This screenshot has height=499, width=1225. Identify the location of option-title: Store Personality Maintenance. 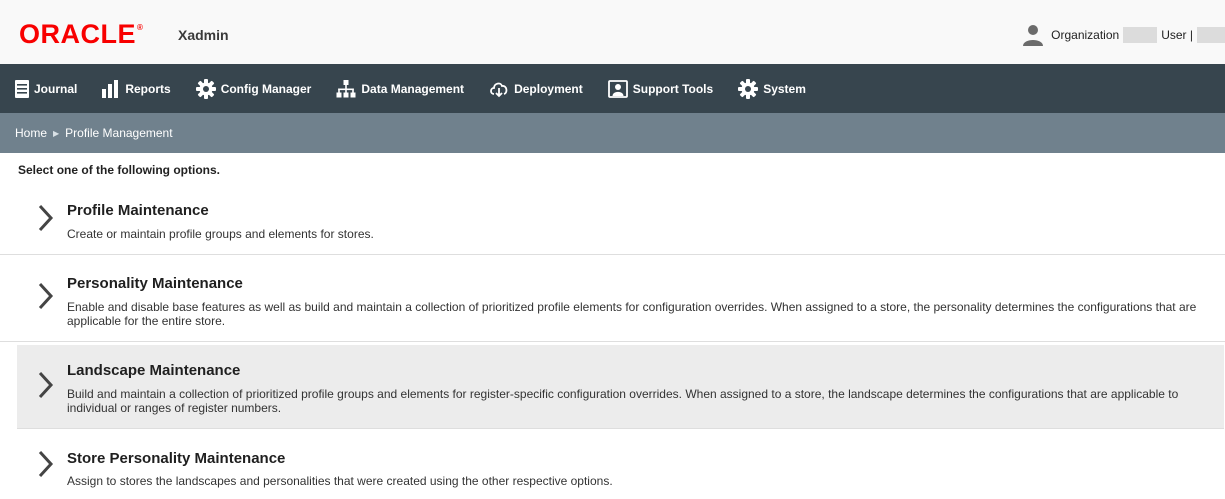
(176, 458).